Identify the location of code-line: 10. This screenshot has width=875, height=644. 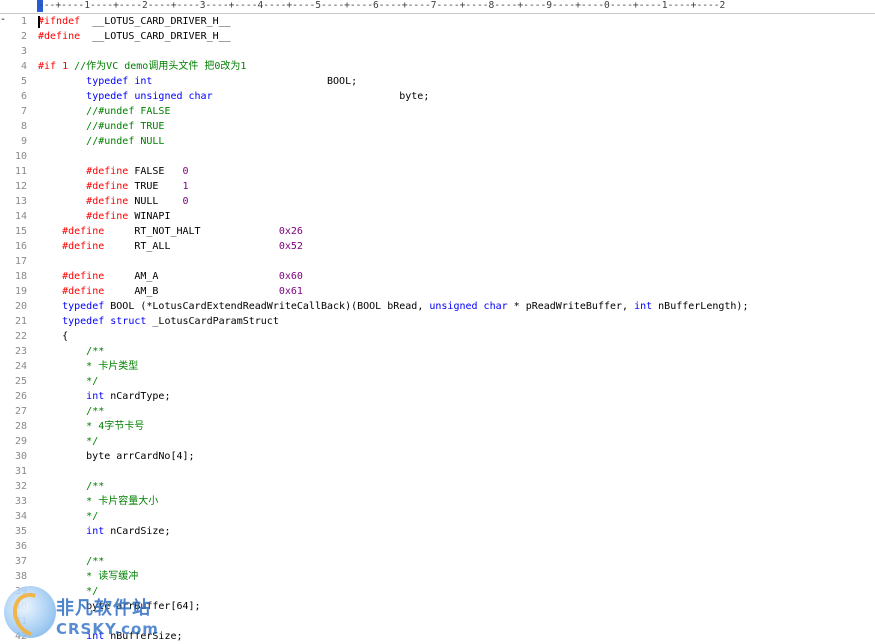
(437, 156).